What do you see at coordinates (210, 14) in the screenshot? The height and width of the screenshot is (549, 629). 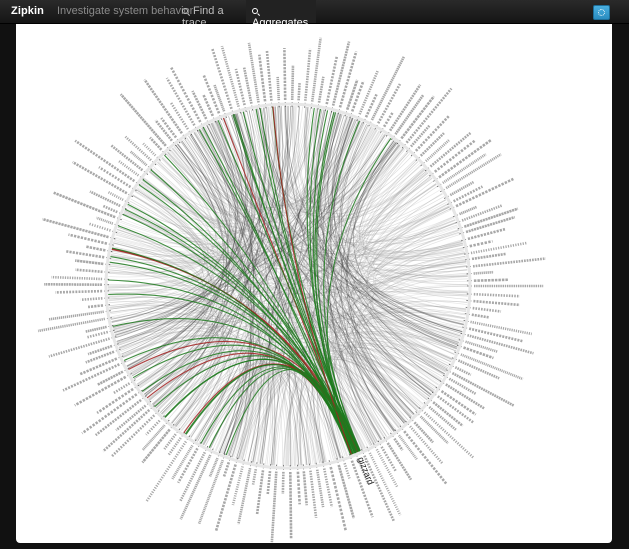 I see `tab-find-a-trace: Find a trace` at bounding box center [210, 14].